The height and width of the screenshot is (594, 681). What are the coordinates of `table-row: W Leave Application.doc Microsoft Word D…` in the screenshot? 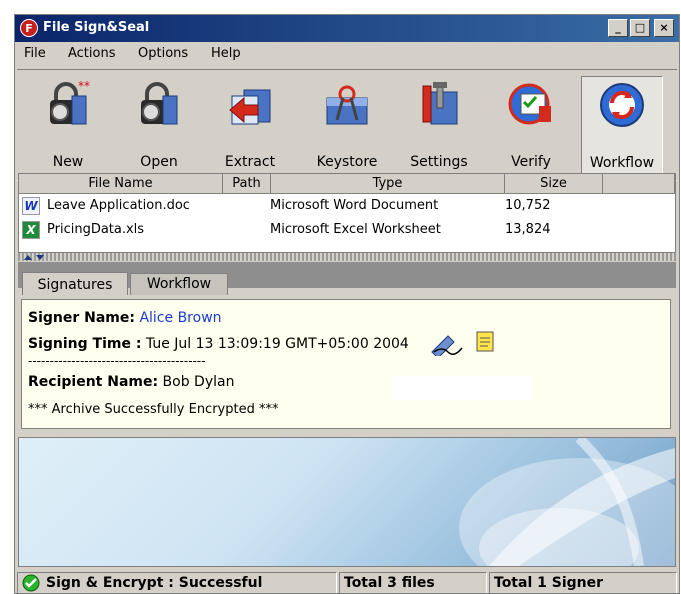 It's located at (347, 206).